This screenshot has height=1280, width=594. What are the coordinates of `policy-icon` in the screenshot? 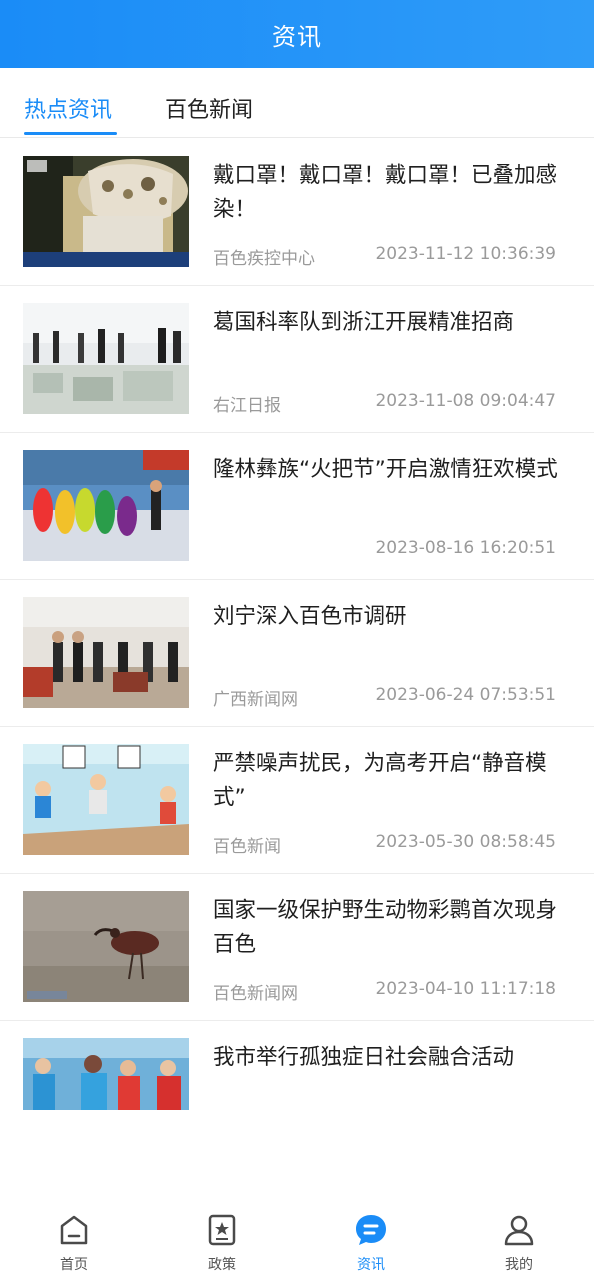 It's located at (222, 1230).